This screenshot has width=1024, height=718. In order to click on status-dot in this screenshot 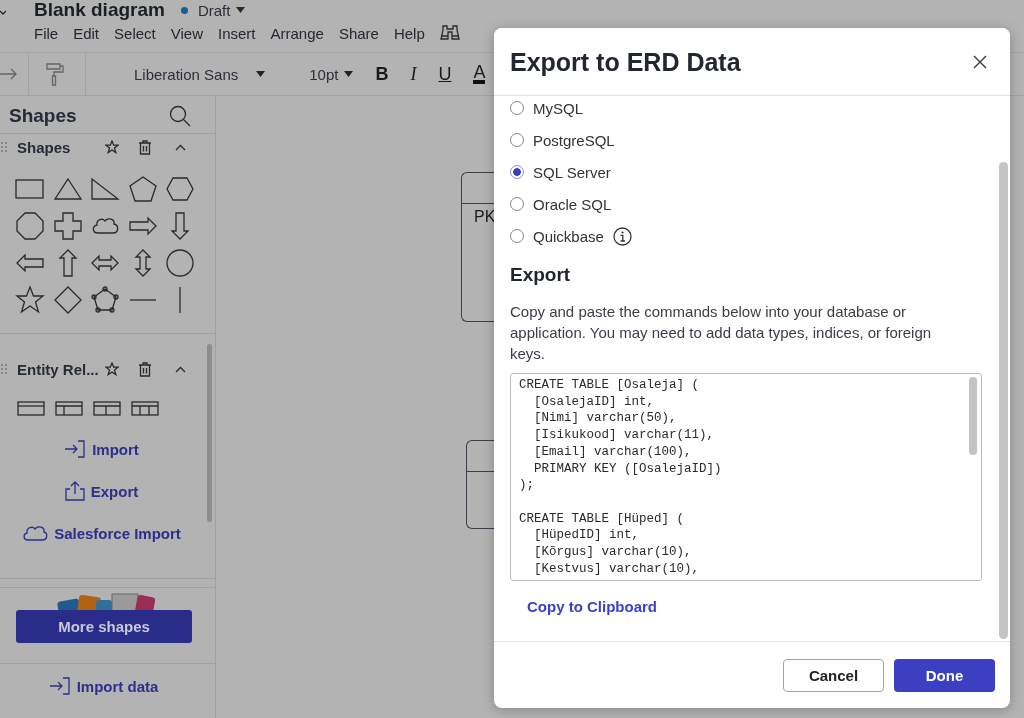, I will do `click(184, 10)`.